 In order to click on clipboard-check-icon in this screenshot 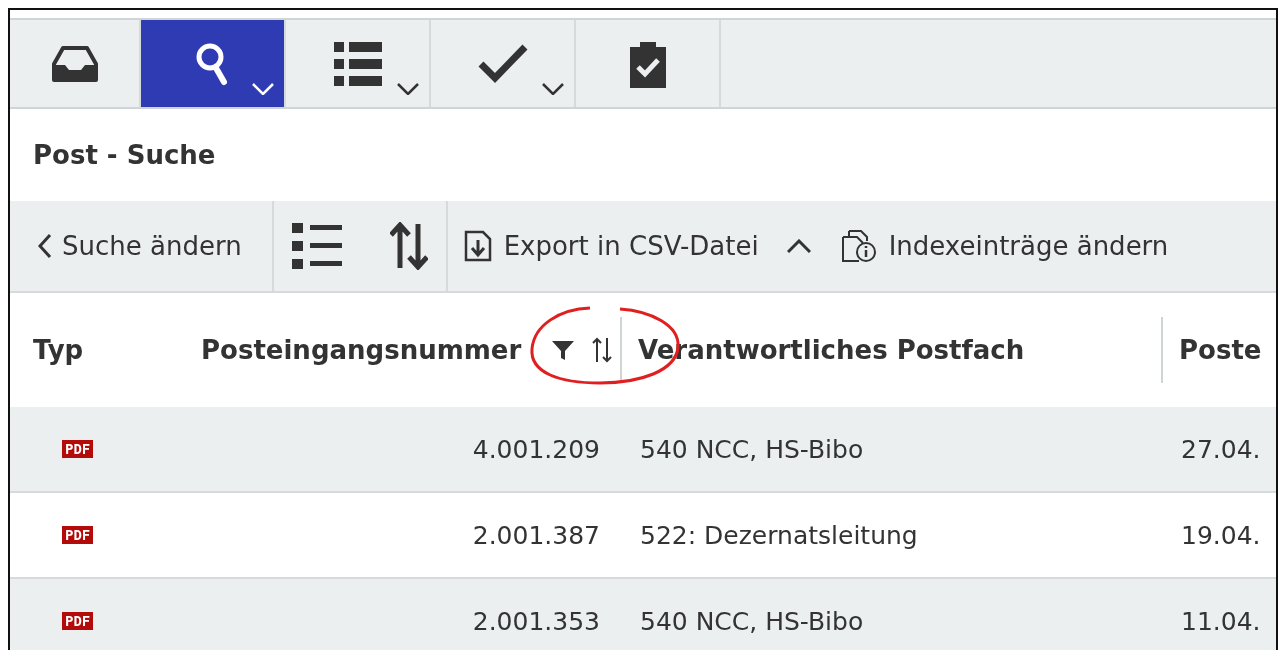, I will do `click(647, 63)`.